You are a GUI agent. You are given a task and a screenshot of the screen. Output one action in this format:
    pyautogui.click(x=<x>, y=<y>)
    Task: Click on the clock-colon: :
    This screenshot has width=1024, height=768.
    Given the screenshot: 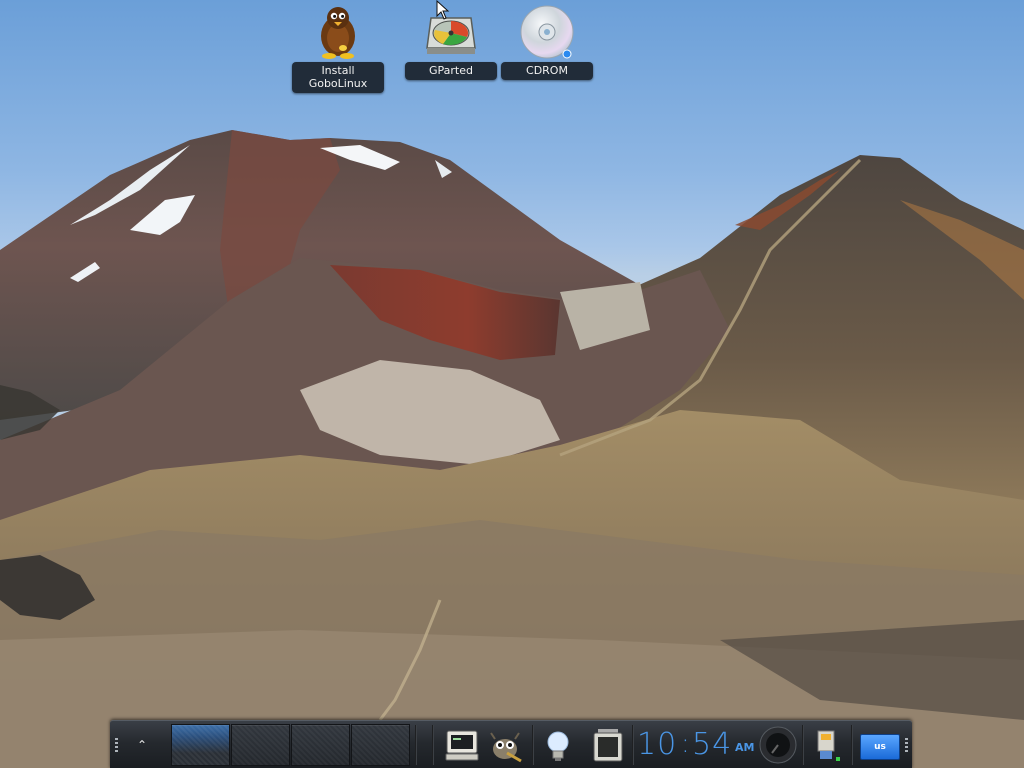 What is the action you would take?
    pyautogui.click(x=685, y=744)
    